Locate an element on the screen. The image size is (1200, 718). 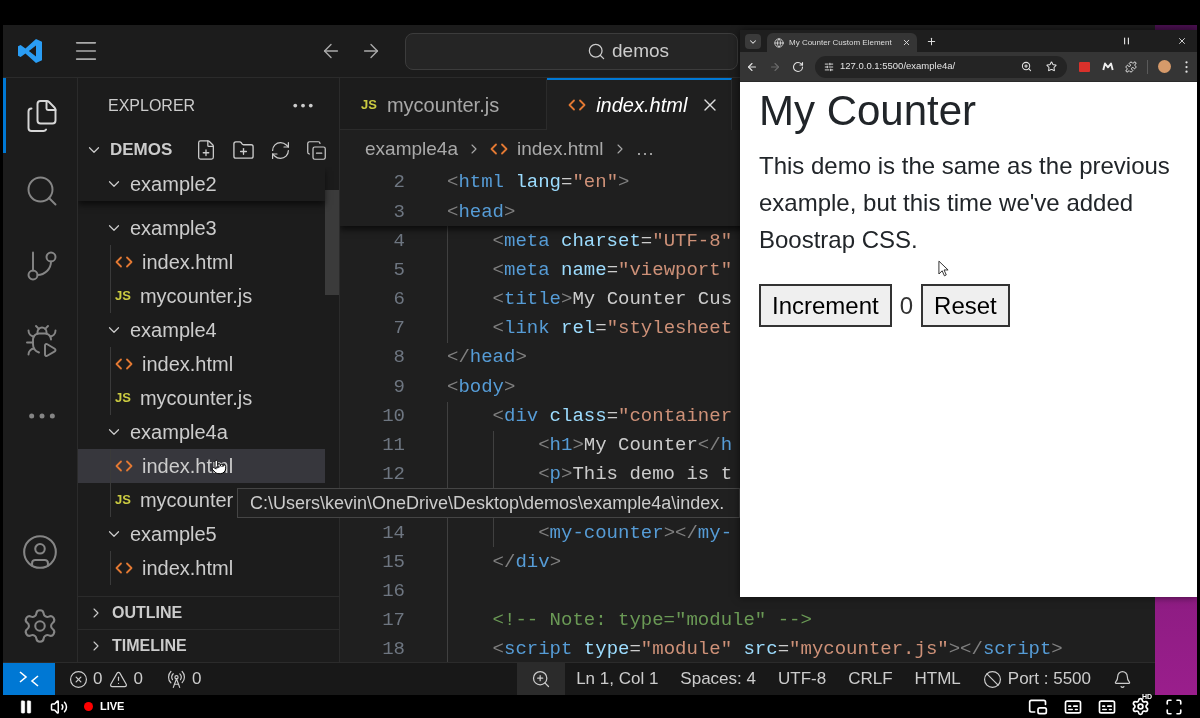
code-line: <my-counter></my- is located at coordinates (635, 533).